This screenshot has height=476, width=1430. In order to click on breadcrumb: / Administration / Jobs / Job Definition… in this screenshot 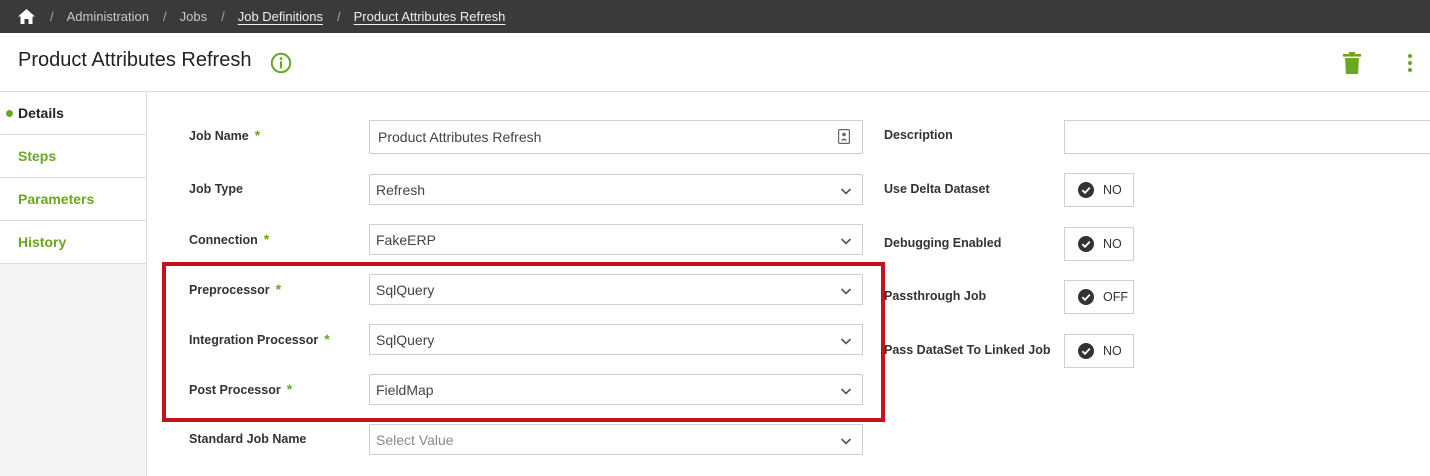, I will do `click(715, 16)`.